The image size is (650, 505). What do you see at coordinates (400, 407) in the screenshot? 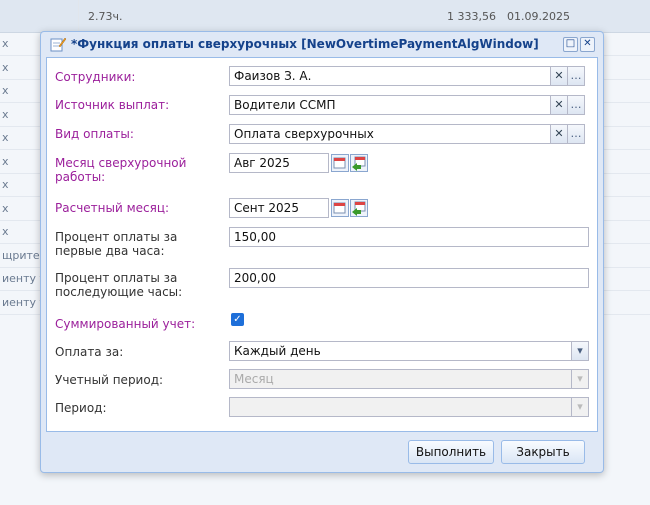
I see `period-select` at bounding box center [400, 407].